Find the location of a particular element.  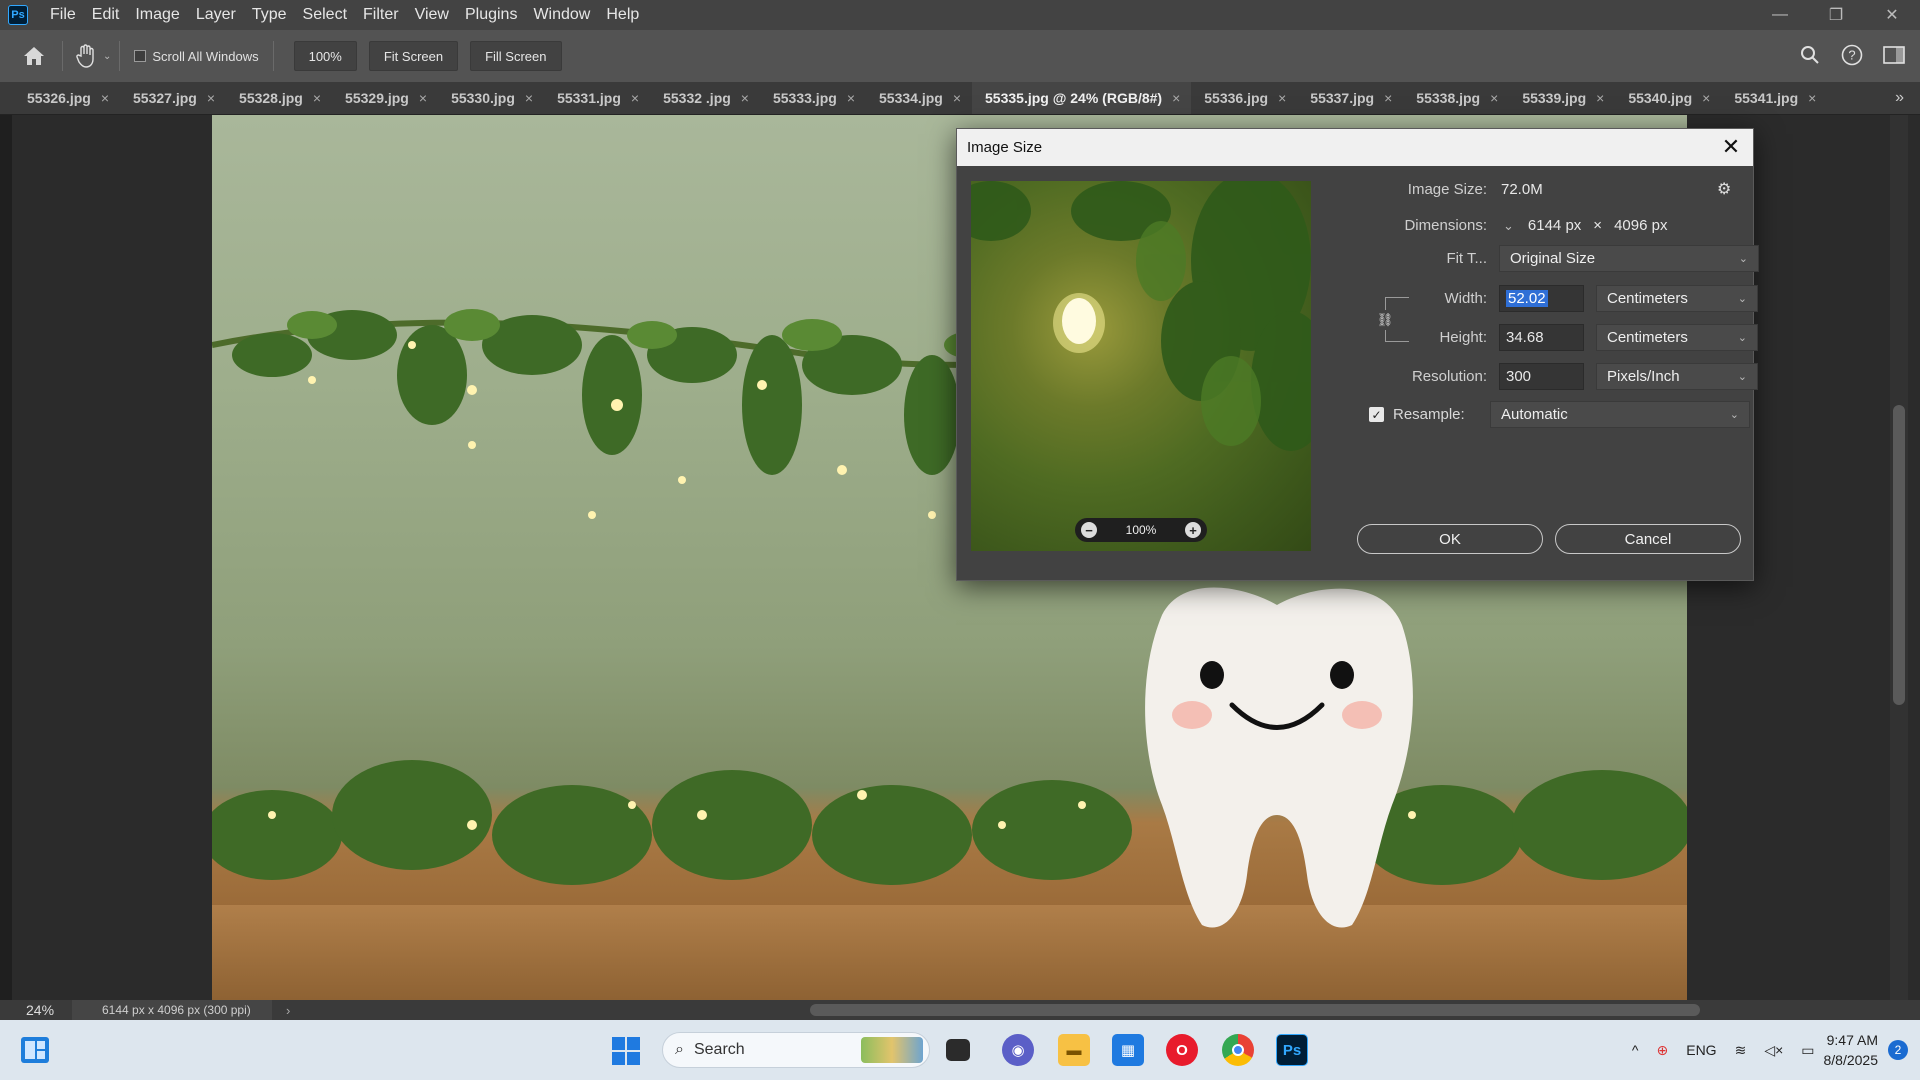

tab-10: 55335.jpg @ 24% (RGB/8#) × is located at coordinates (1082, 98).